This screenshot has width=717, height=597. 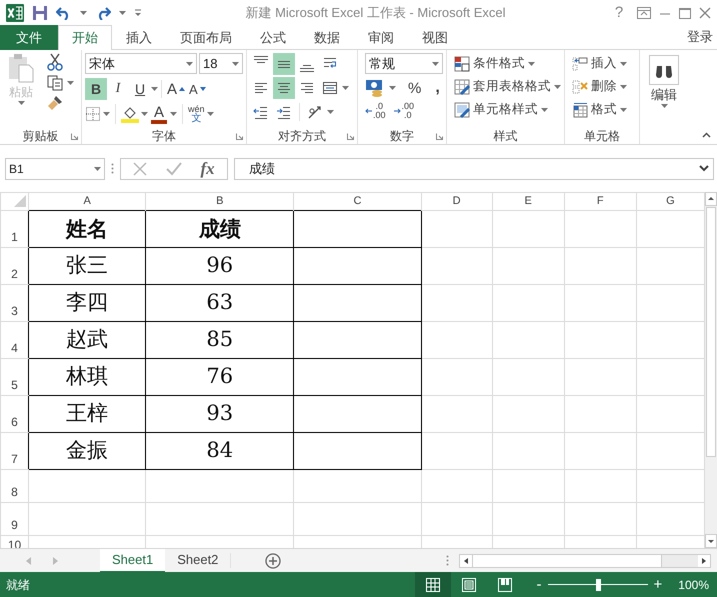 I want to click on middle-align-button, so click(x=284, y=64).